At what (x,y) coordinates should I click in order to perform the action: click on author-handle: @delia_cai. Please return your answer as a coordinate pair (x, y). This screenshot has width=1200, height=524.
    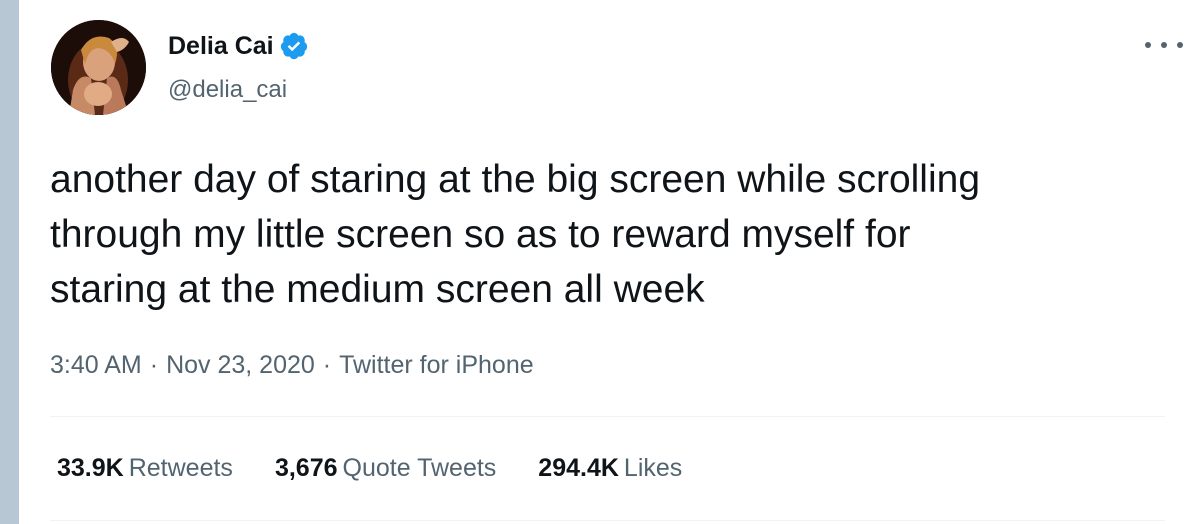
    Looking at the image, I should click on (227, 90).